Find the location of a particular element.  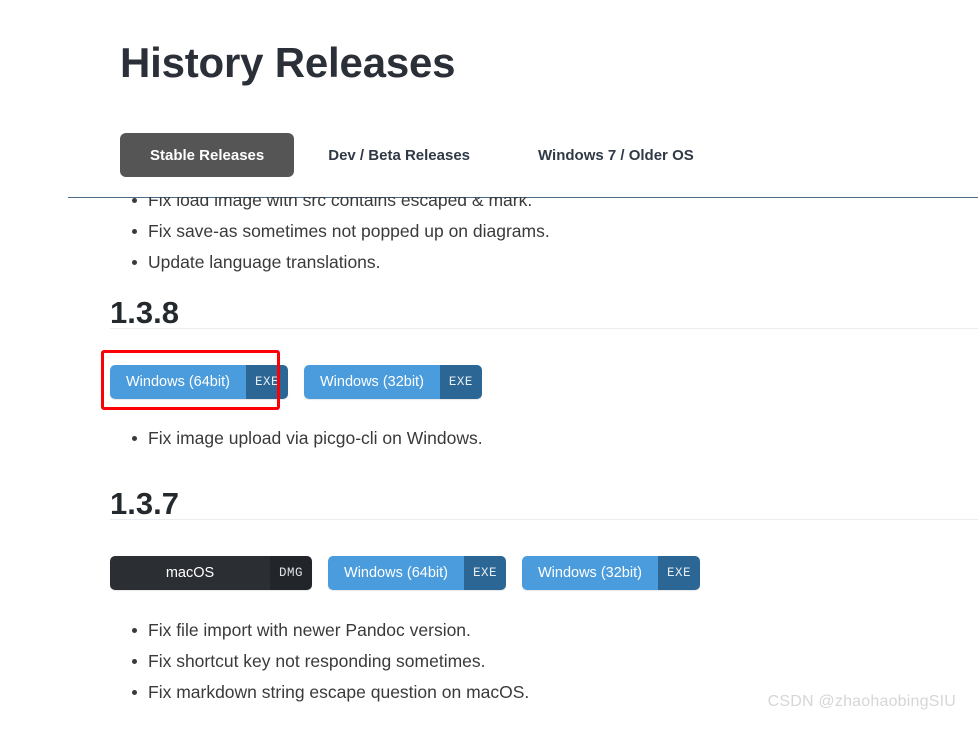

watermark: CSDN @zhaohaobingSIU is located at coordinates (861, 701).